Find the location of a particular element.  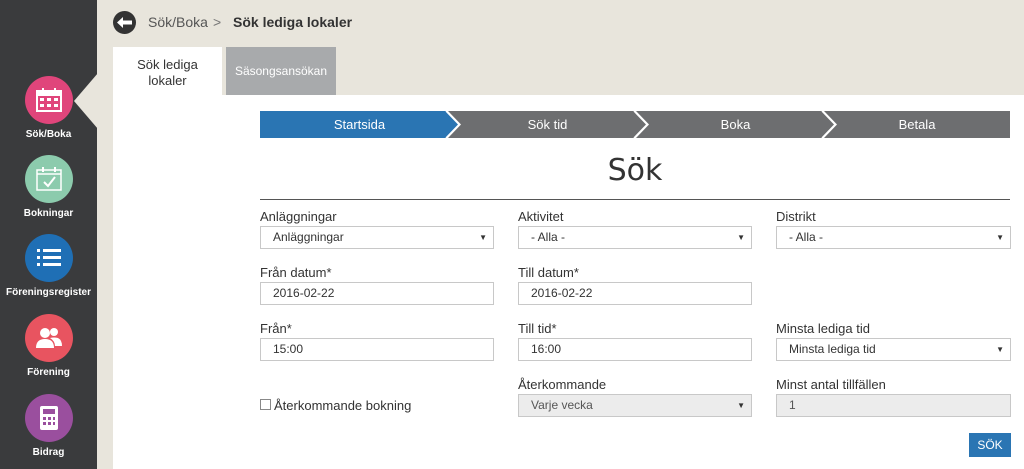

tab-label: Säsongsansökan is located at coordinates (281, 71).